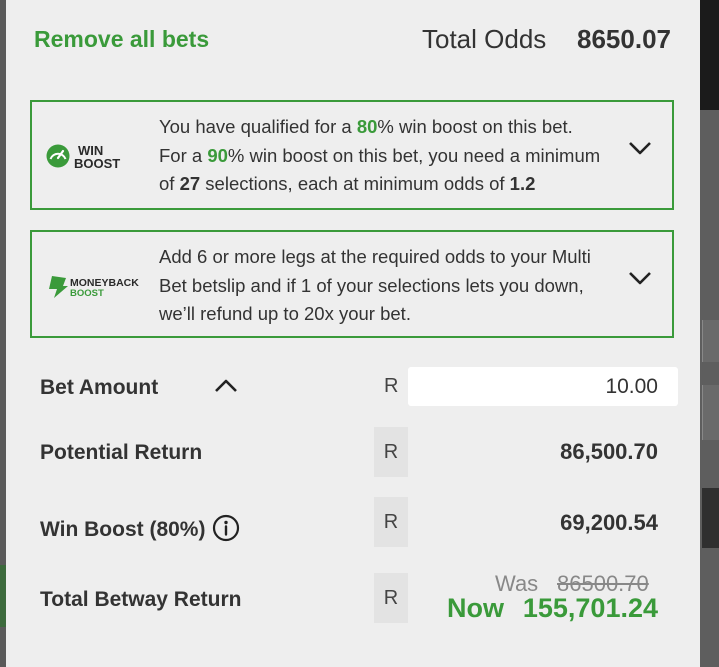 Image resolution: width=719 pixels, height=667 pixels. Describe the element at coordinates (123, 529) in the screenshot. I see `win-boost-label: Win Boost (80%)` at that location.